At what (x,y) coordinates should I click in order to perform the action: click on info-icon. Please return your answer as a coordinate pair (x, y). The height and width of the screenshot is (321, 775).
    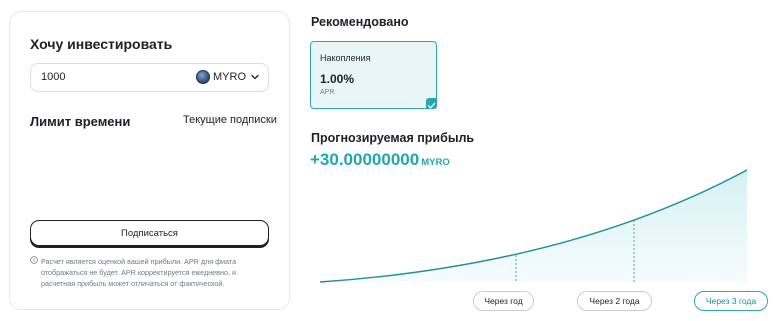
    Looking at the image, I should click on (34, 260).